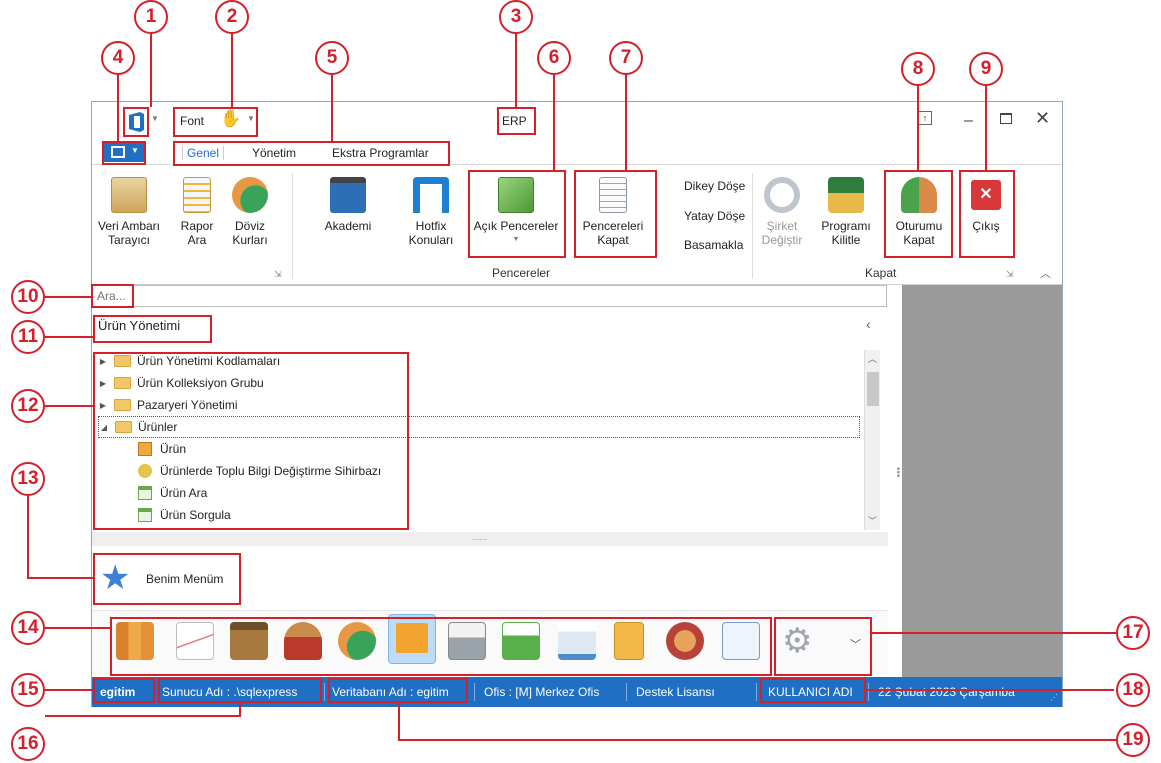  I want to click on close-icon: ✕, so click(1042, 118).